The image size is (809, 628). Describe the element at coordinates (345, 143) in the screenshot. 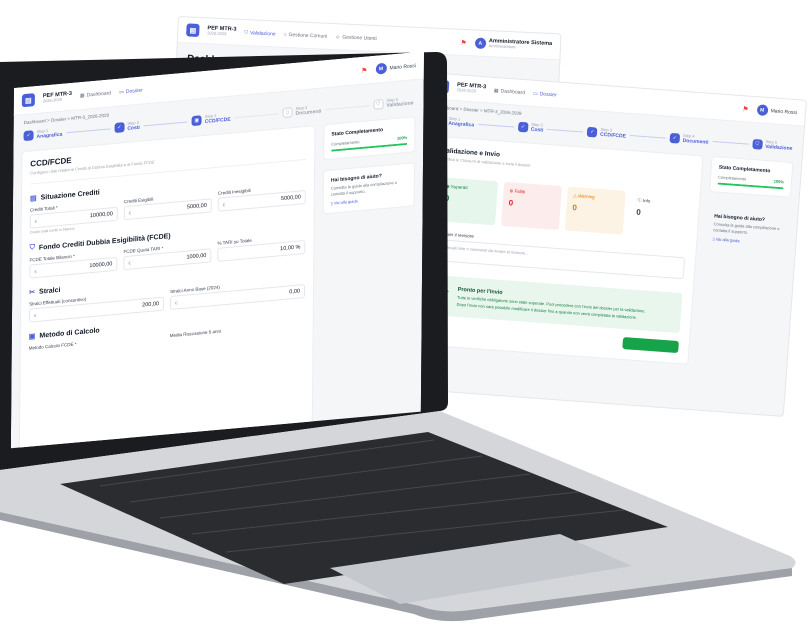

I see `progress-label: Completamento` at that location.